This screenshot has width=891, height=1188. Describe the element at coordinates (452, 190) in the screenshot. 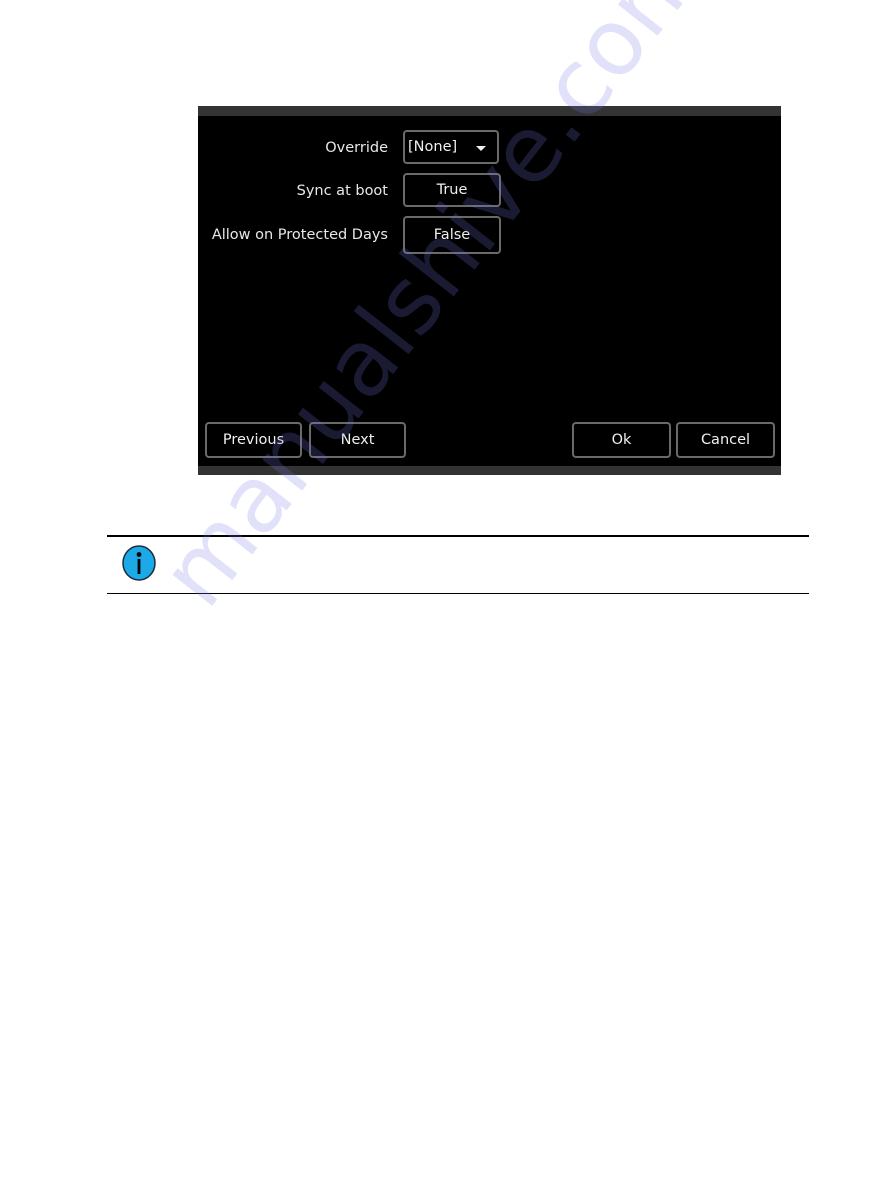

I see `sync-at-boot-toggle: True` at that location.